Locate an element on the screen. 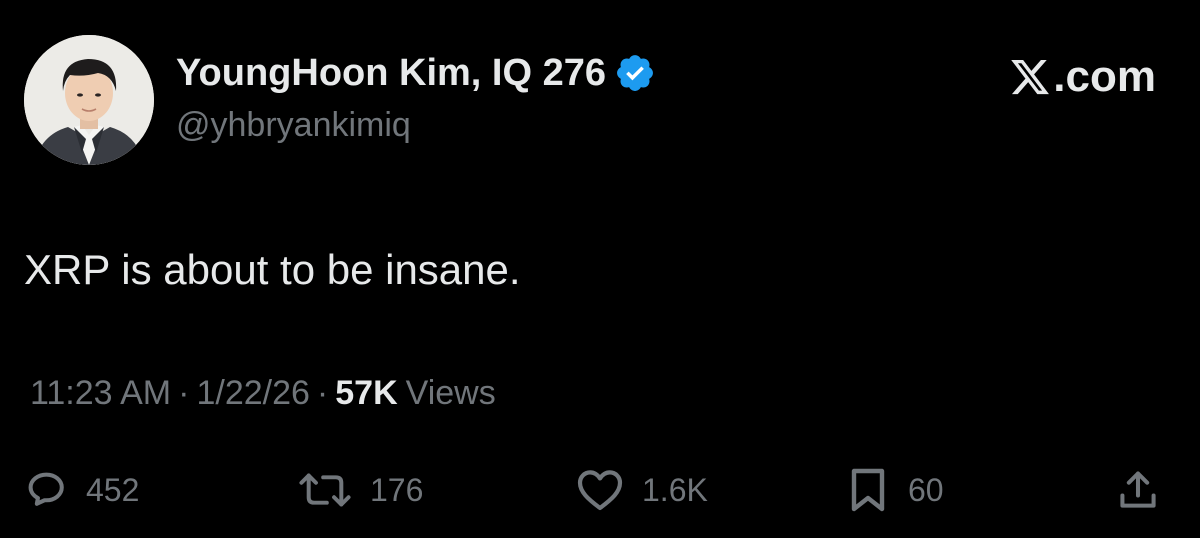 This screenshot has height=538, width=1200. author-display-name: YoungHoon Kim, IQ 276 is located at coordinates (391, 73).